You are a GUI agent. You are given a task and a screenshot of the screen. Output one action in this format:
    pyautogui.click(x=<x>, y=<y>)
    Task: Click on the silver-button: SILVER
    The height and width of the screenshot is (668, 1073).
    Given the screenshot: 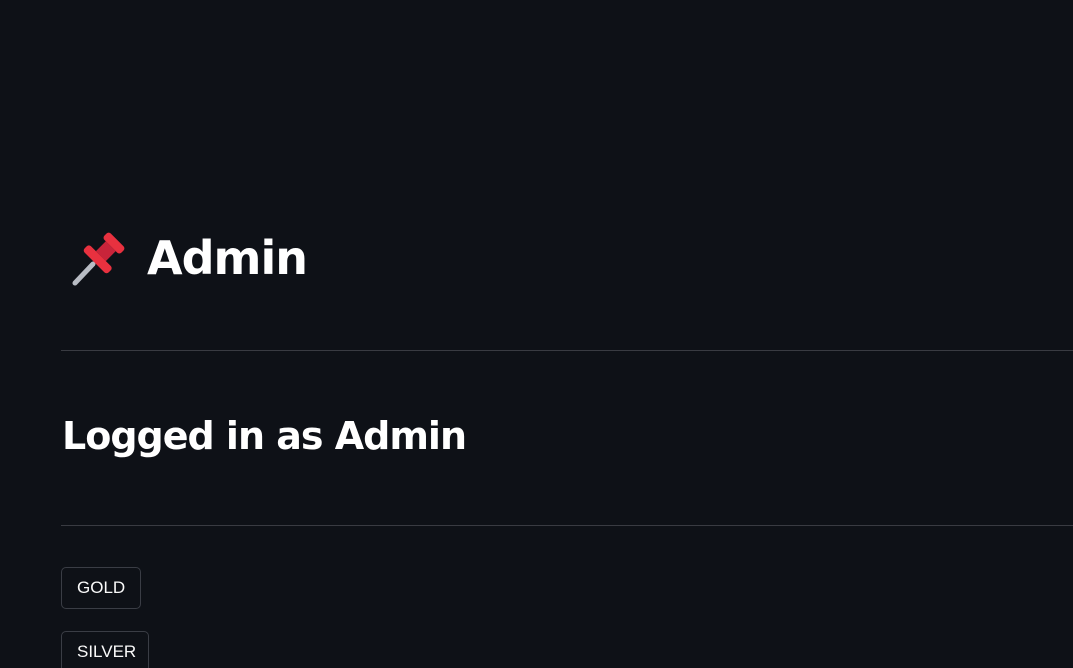 What is the action you would take?
    pyautogui.click(x=105, y=649)
    